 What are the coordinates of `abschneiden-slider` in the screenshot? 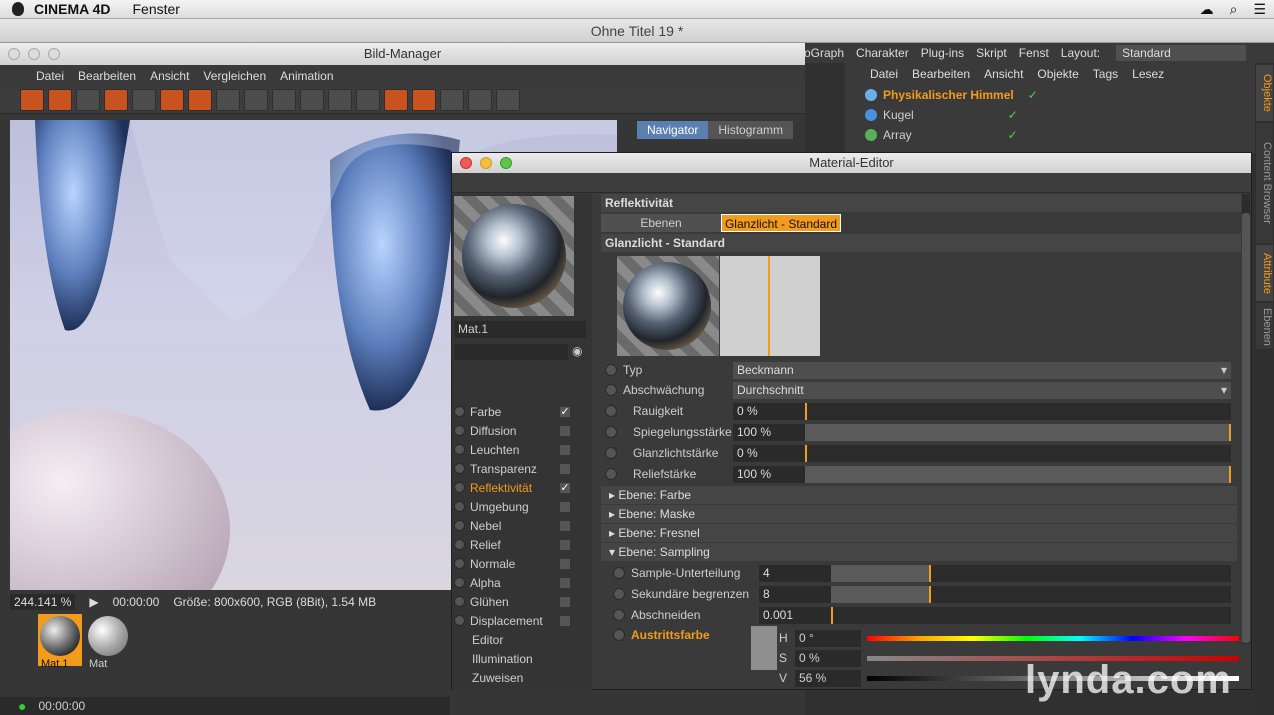 It's located at (1031, 615).